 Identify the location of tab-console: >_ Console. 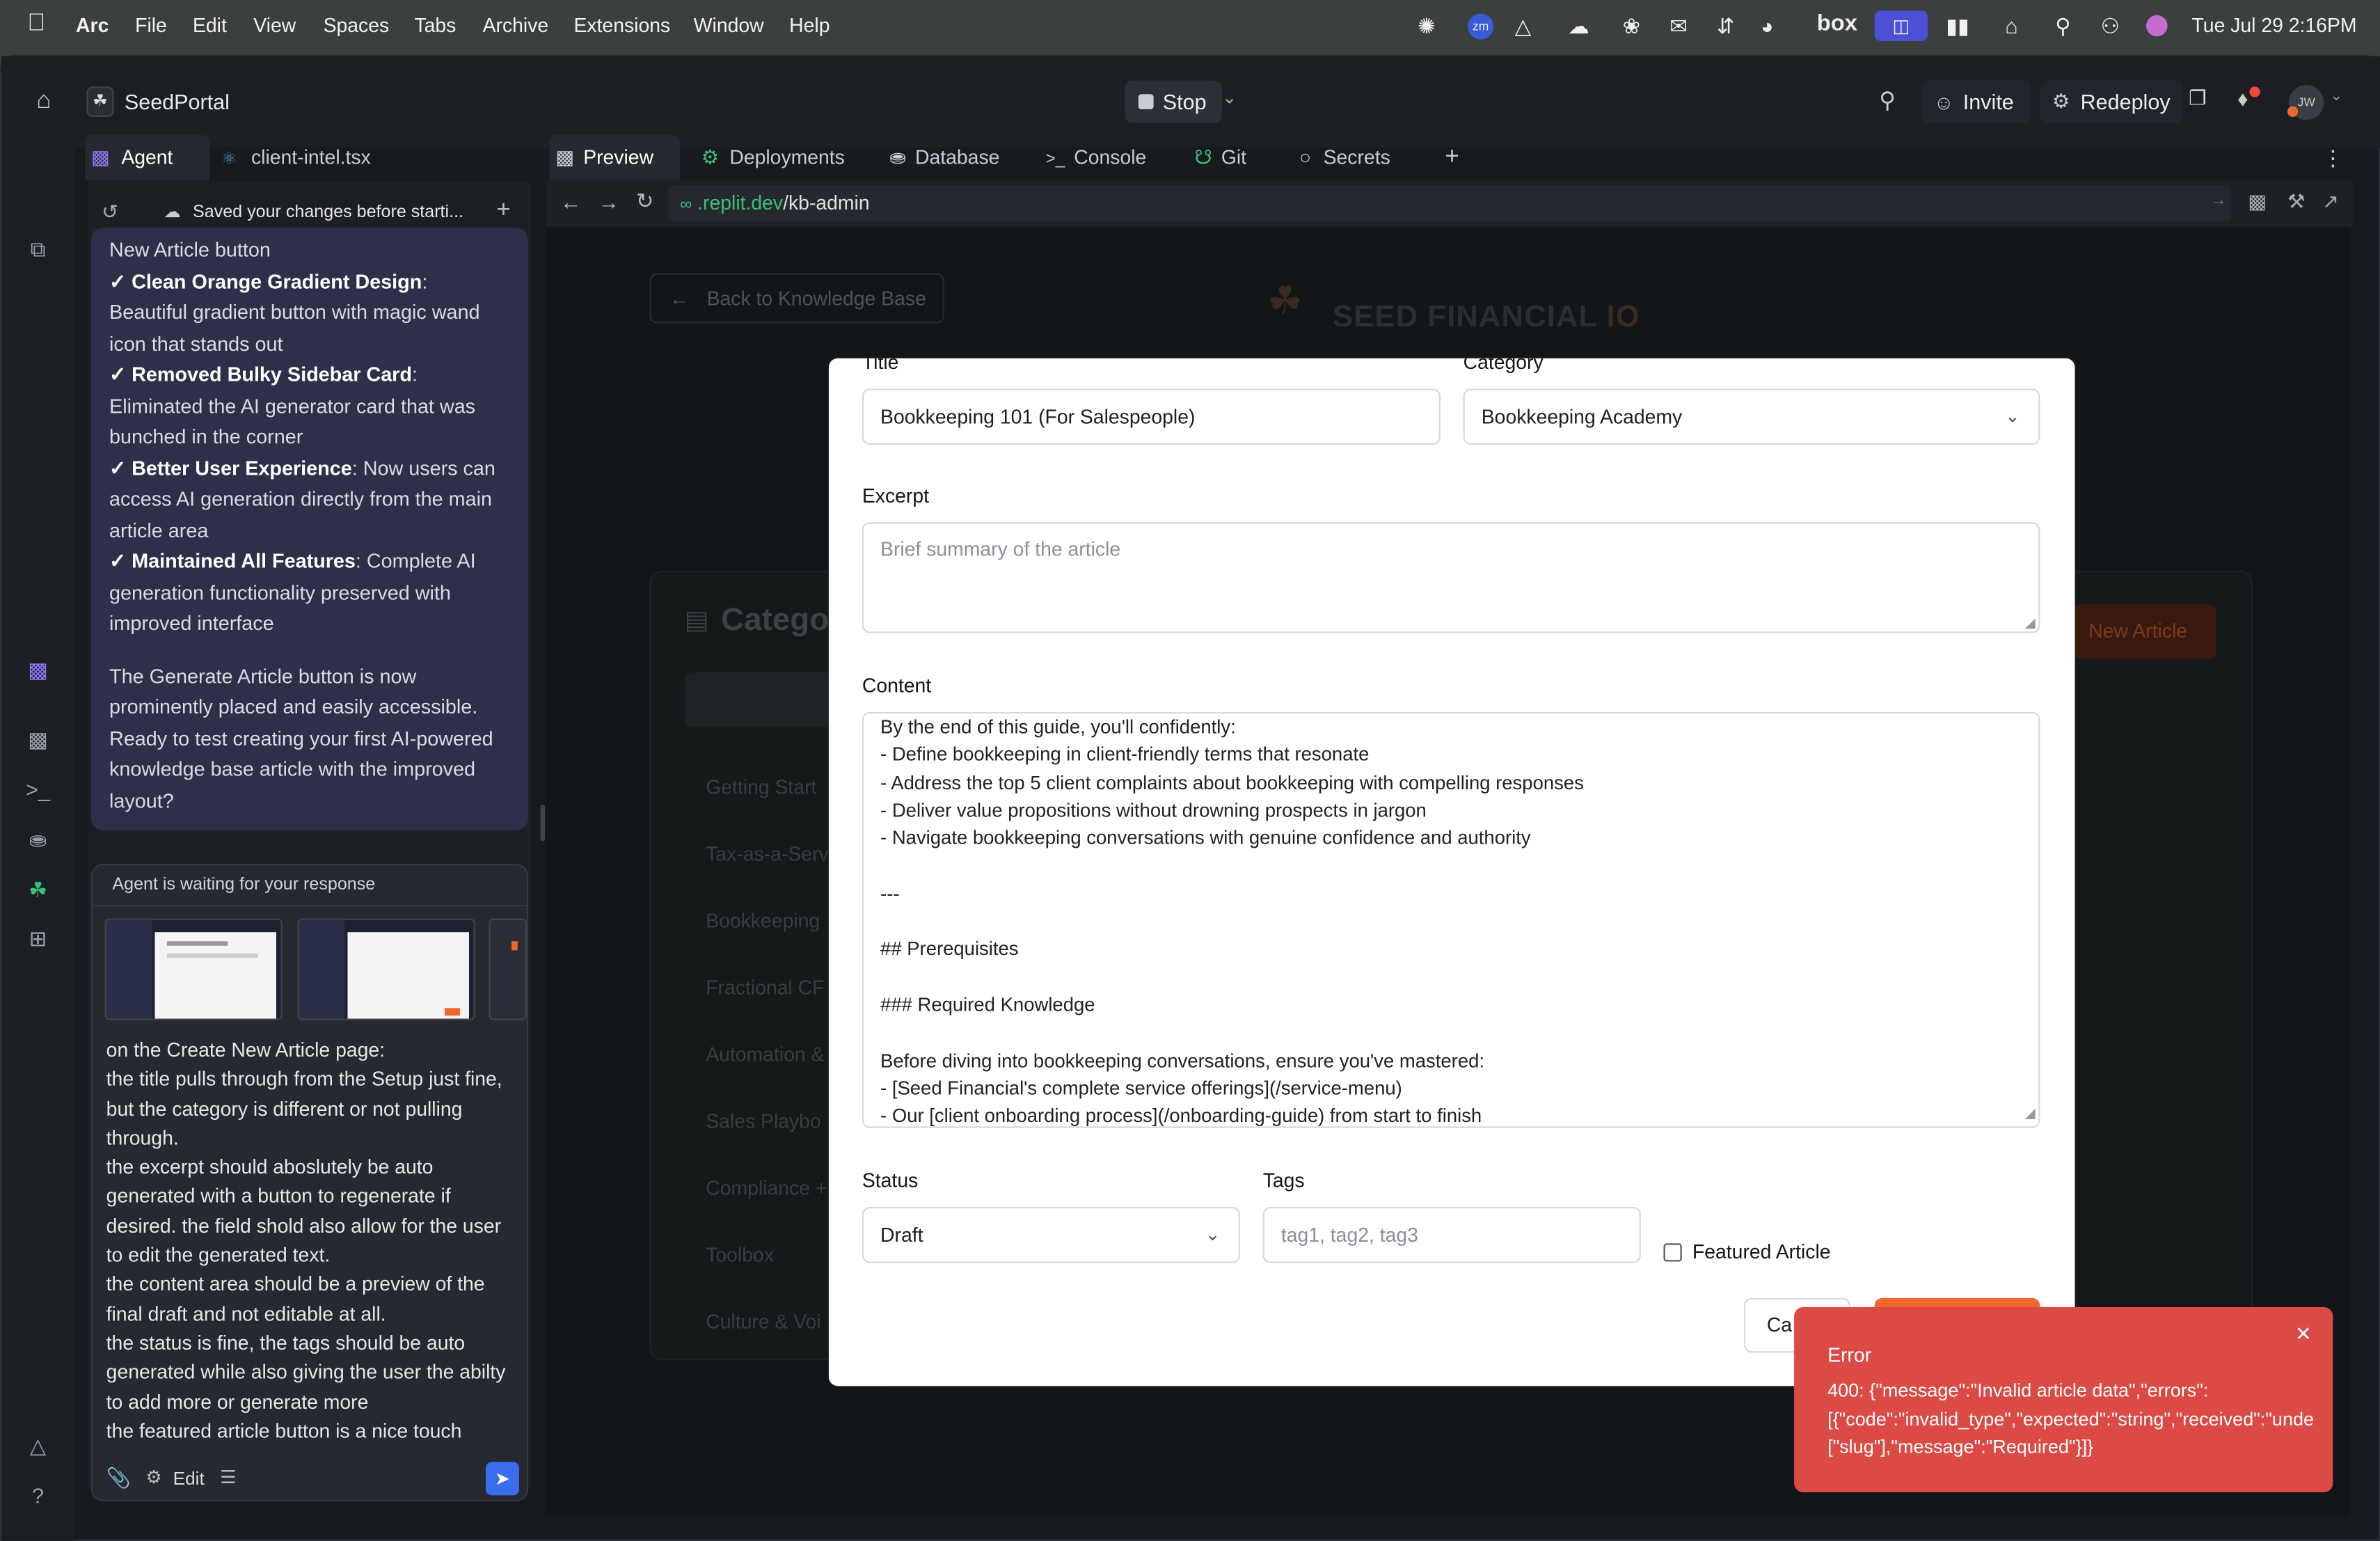
(1096, 157).